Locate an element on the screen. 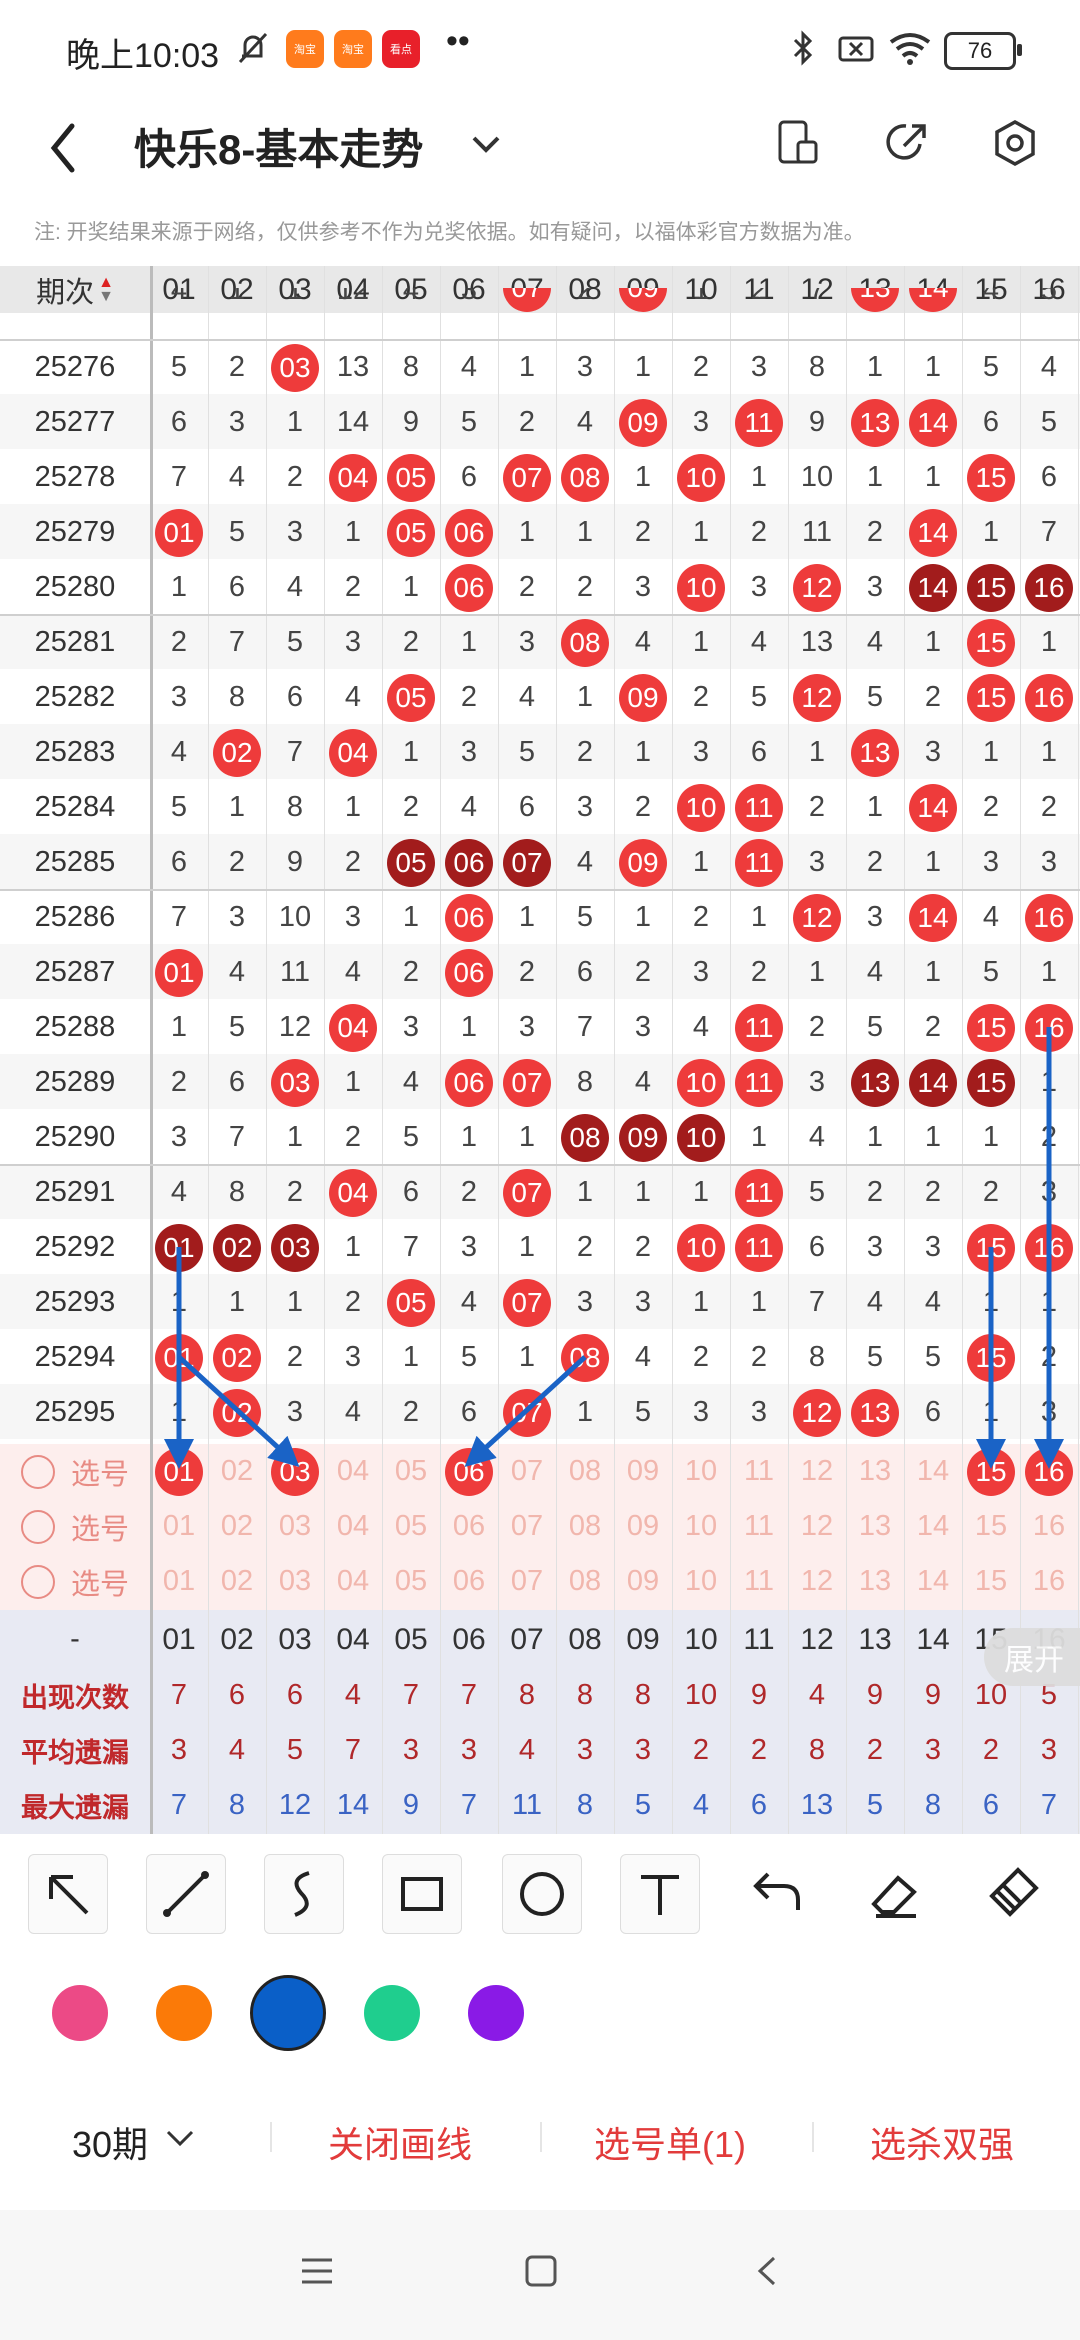 Image resolution: width=1080 pixels, height=2340 pixels. settings-icon is located at coordinates (1015, 143).